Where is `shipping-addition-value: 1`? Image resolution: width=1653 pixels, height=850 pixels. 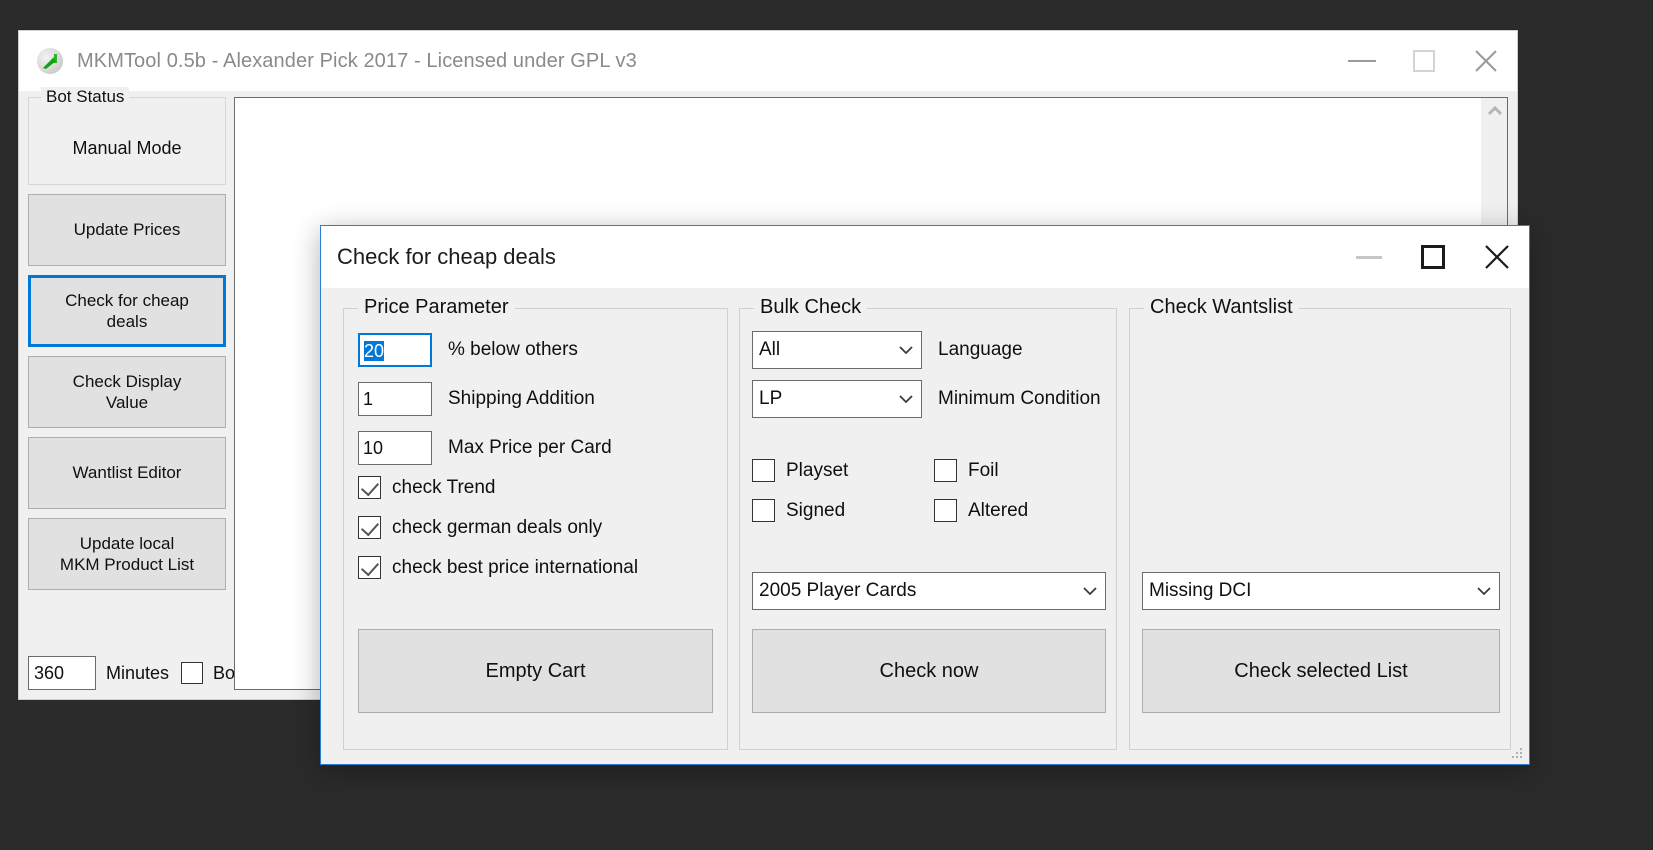
shipping-addition-value: 1 is located at coordinates (368, 399).